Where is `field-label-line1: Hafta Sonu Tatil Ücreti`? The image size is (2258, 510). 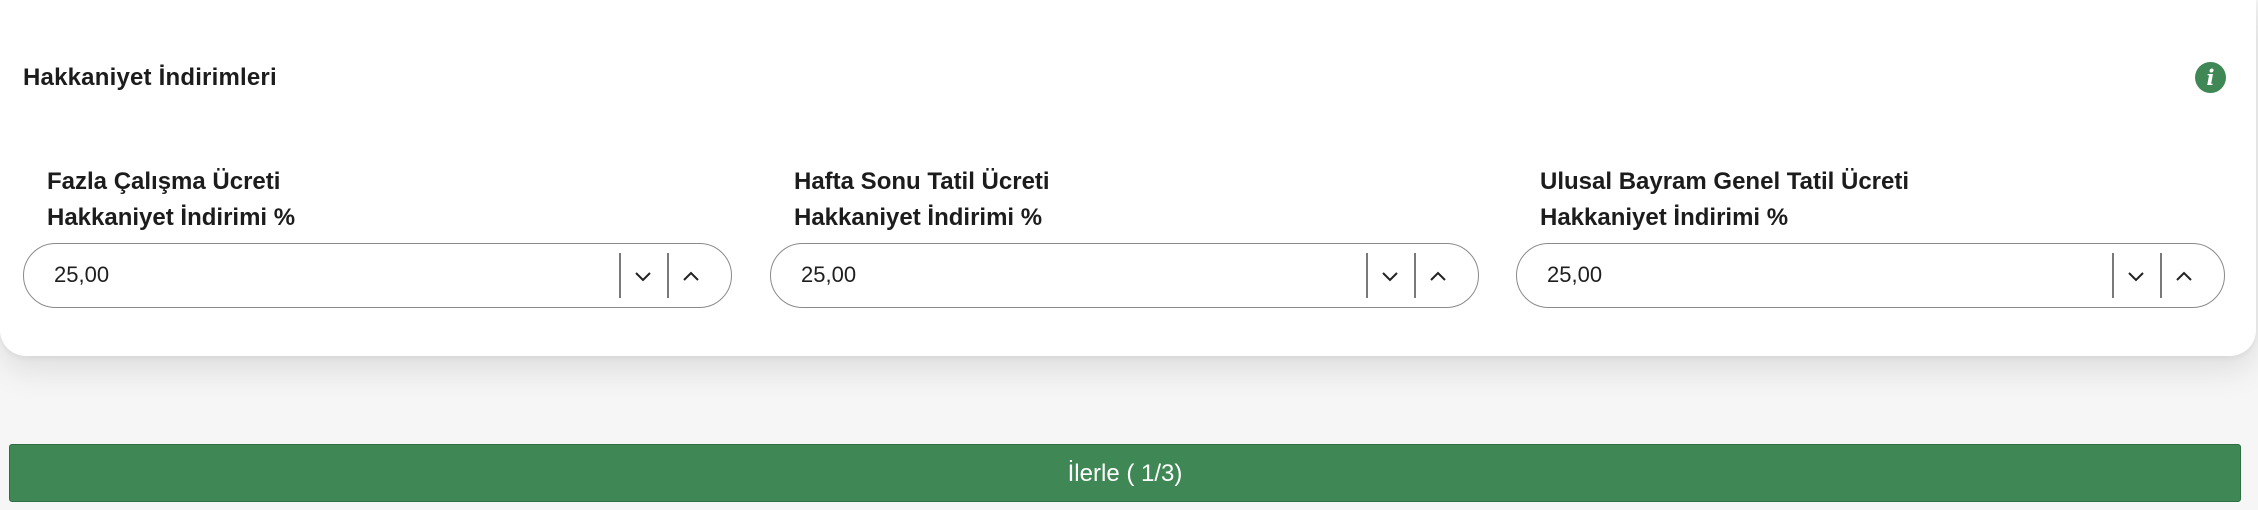
field-label-line1: Hafta Sonu Tatil Ücreti is located at coordinates (922, 181).